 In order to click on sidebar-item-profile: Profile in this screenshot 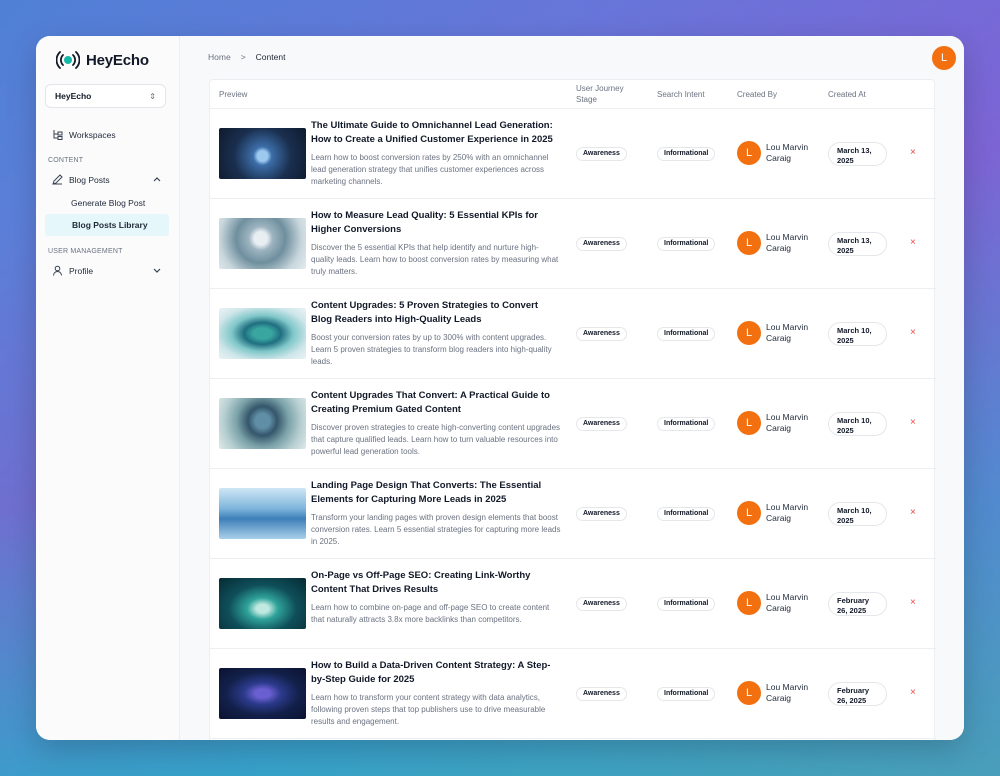, I will do `click(72, 270)`.